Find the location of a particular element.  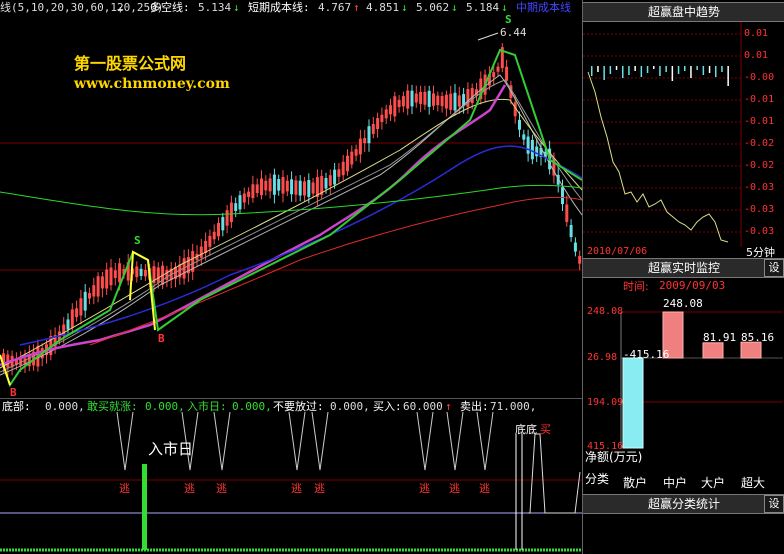

buy-label: 买 is located at coordinates (545, 429).